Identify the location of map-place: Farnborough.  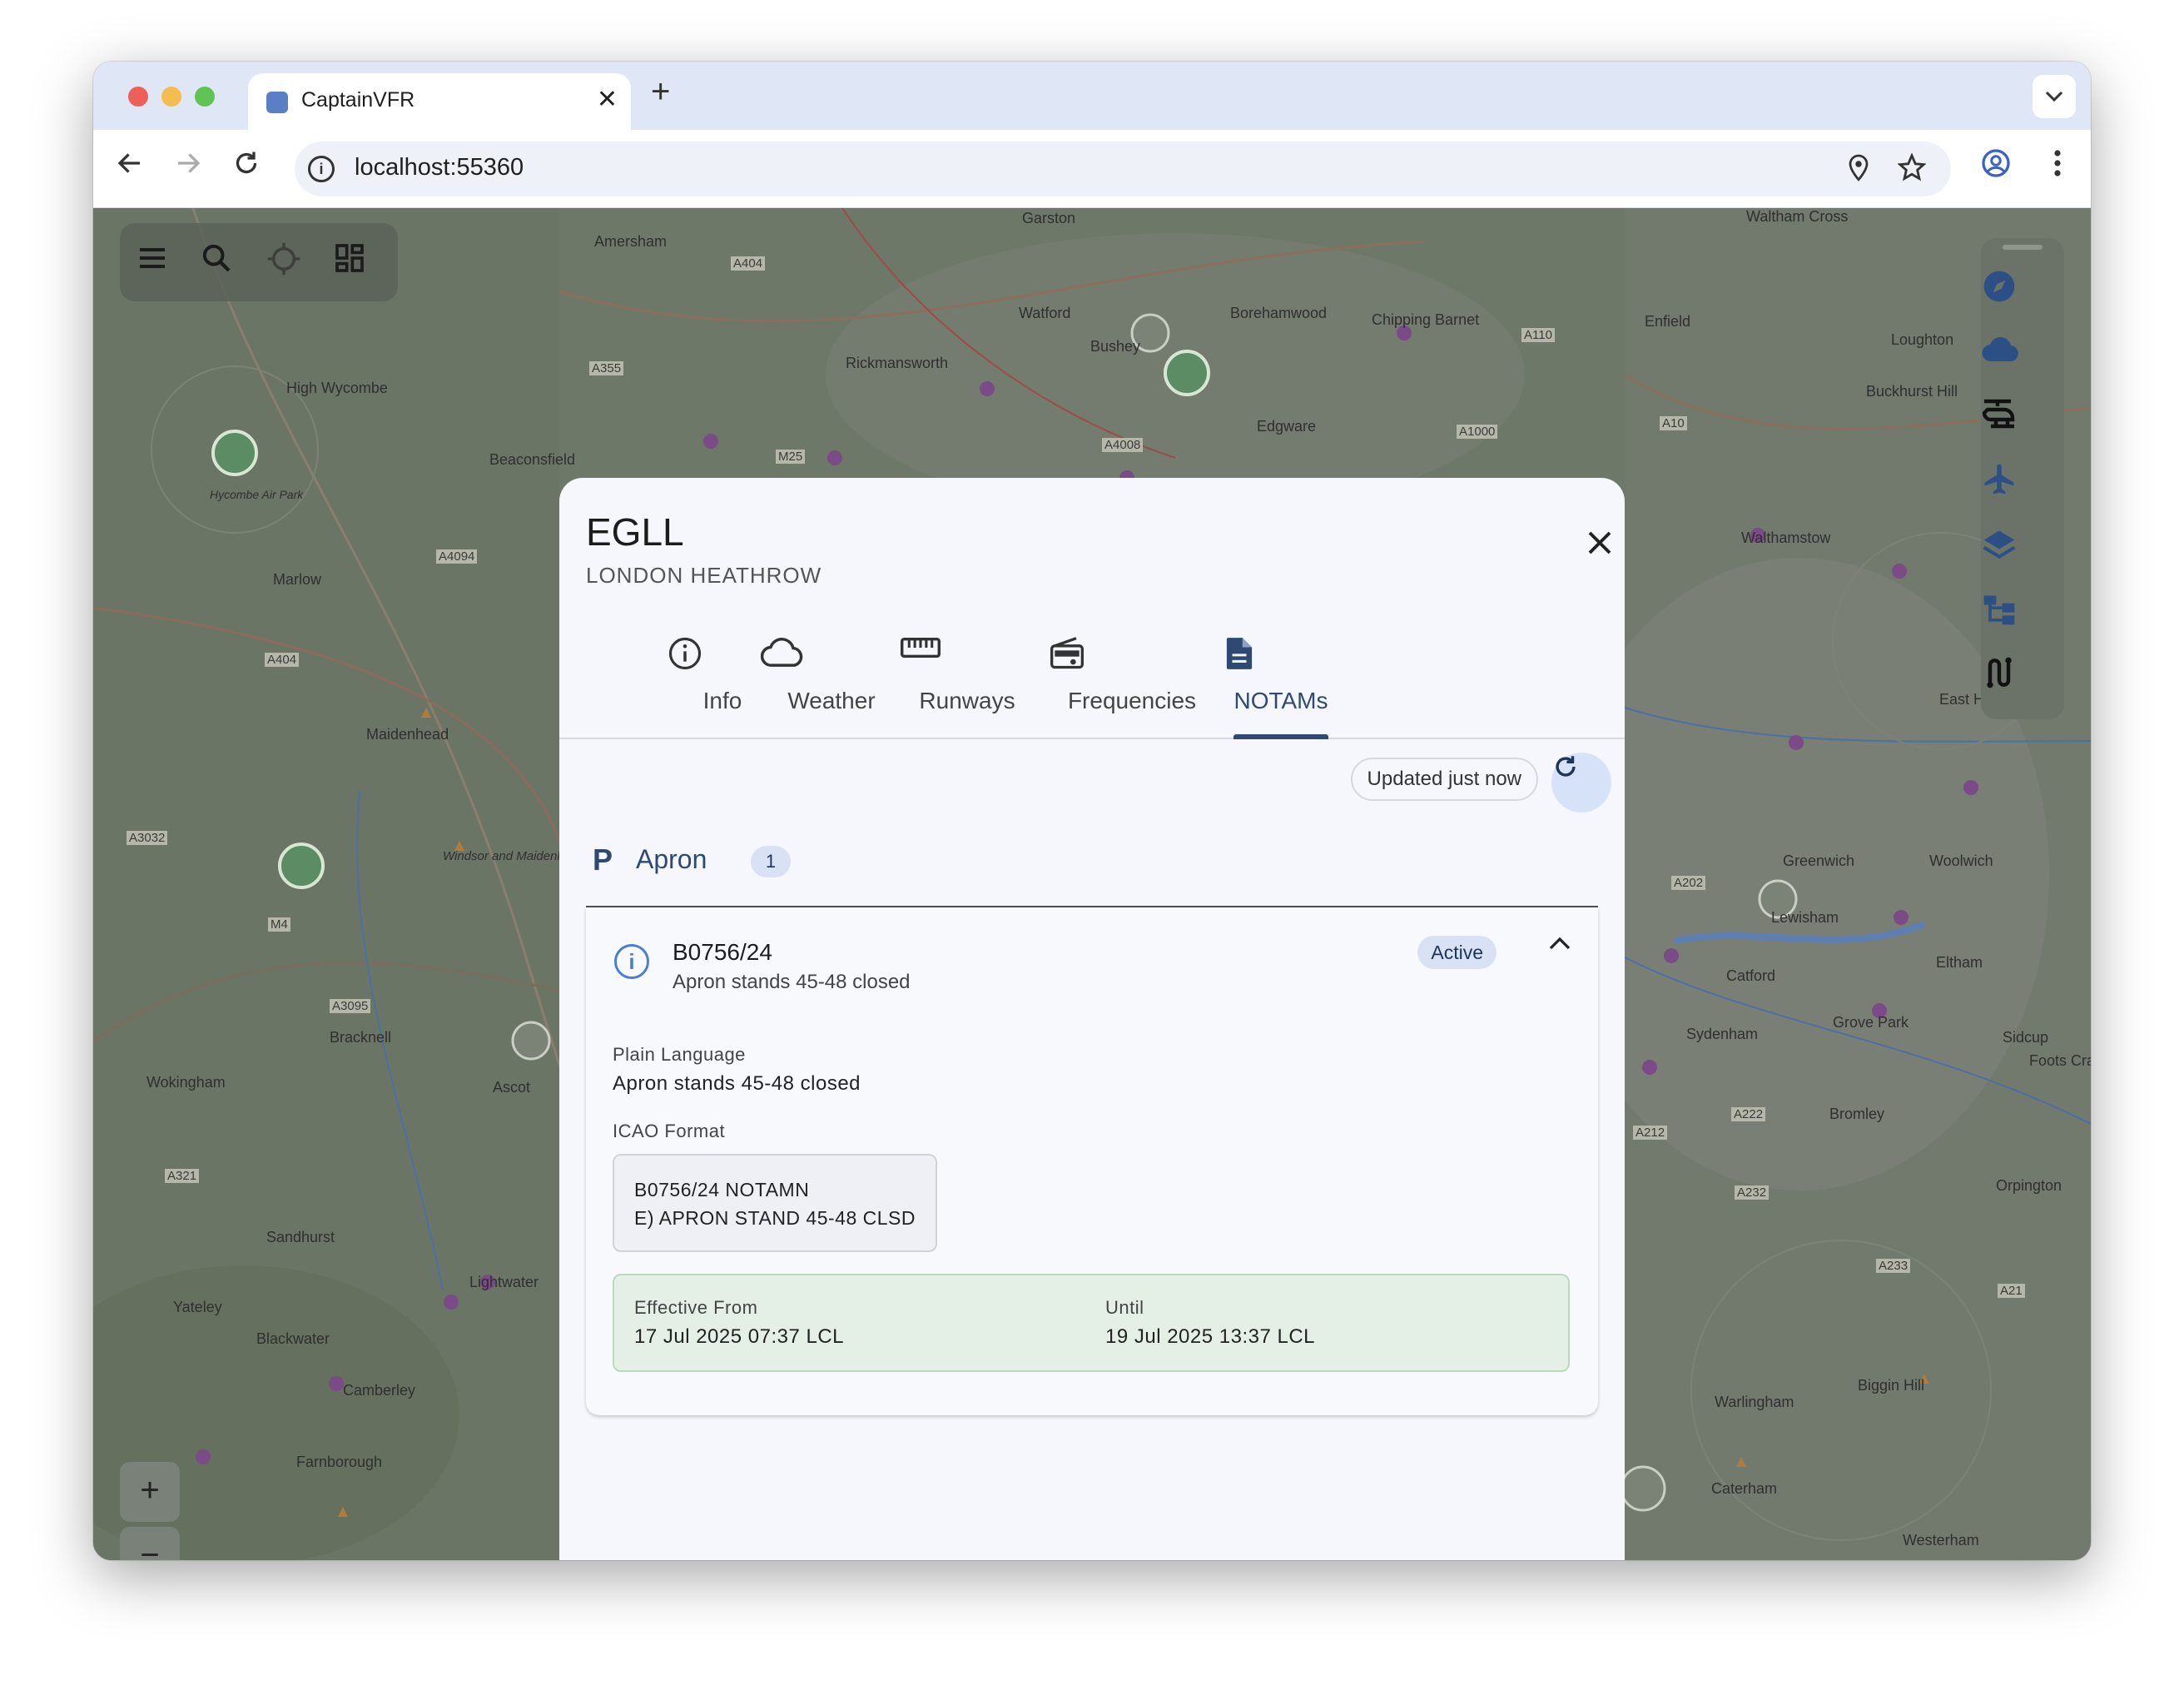
(339, 1462).